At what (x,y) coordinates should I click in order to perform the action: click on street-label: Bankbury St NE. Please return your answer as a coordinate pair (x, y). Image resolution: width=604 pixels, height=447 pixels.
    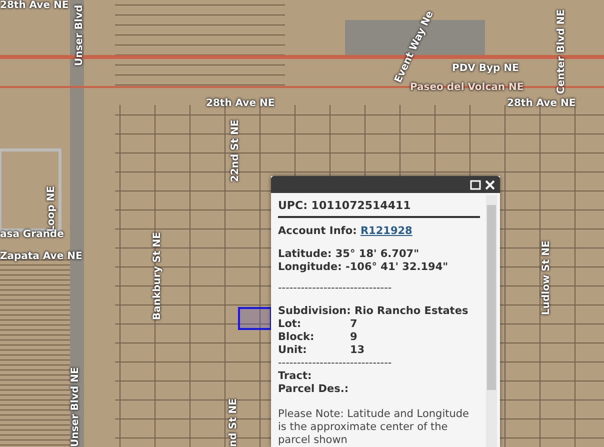
    Looking at the image, I should click on (158, 276).